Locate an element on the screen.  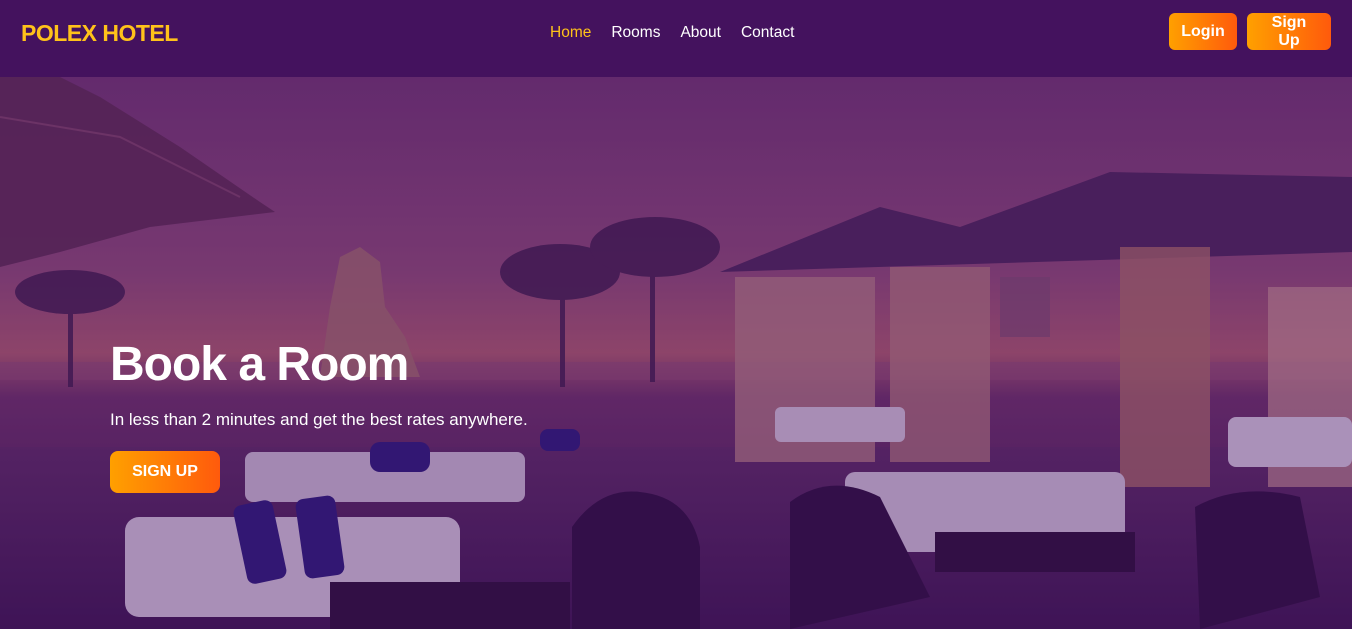
nav-link-rooms: Rooms is located at coordinates (635, 33).